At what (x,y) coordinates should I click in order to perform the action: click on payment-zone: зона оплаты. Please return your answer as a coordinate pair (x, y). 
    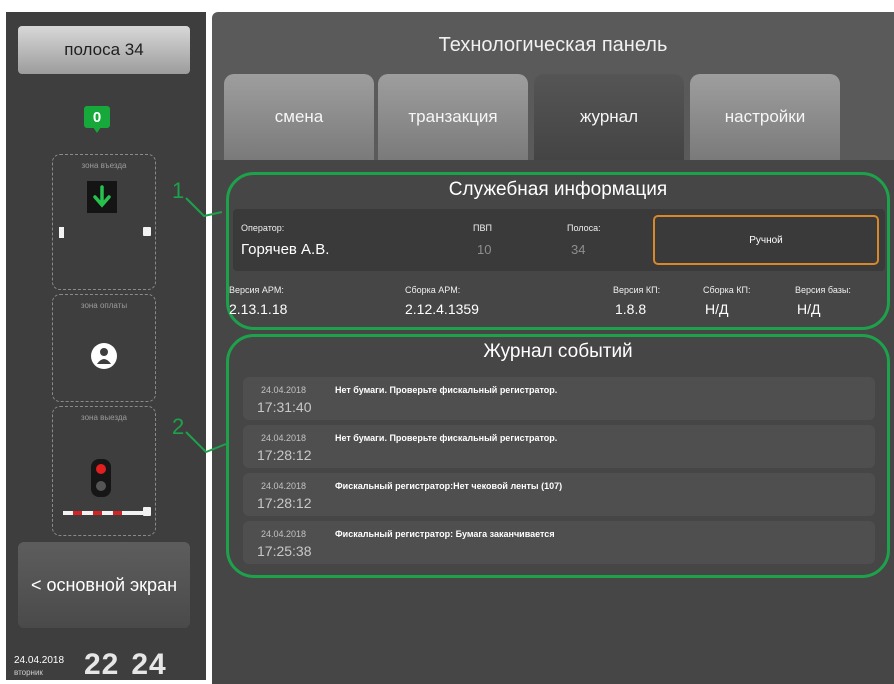
    Looking at the image, I should click on (104, 348).